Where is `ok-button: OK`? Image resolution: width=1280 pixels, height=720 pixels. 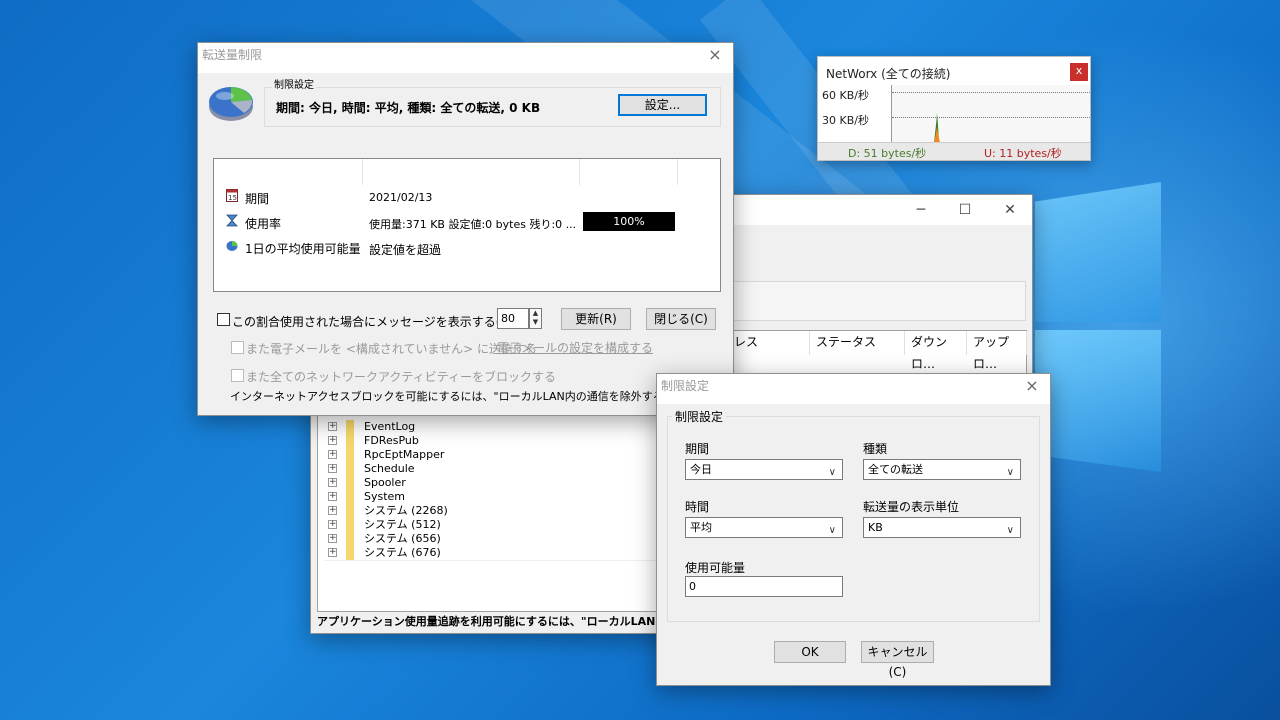
ok-button: OK is located at coordinates (810, 652).